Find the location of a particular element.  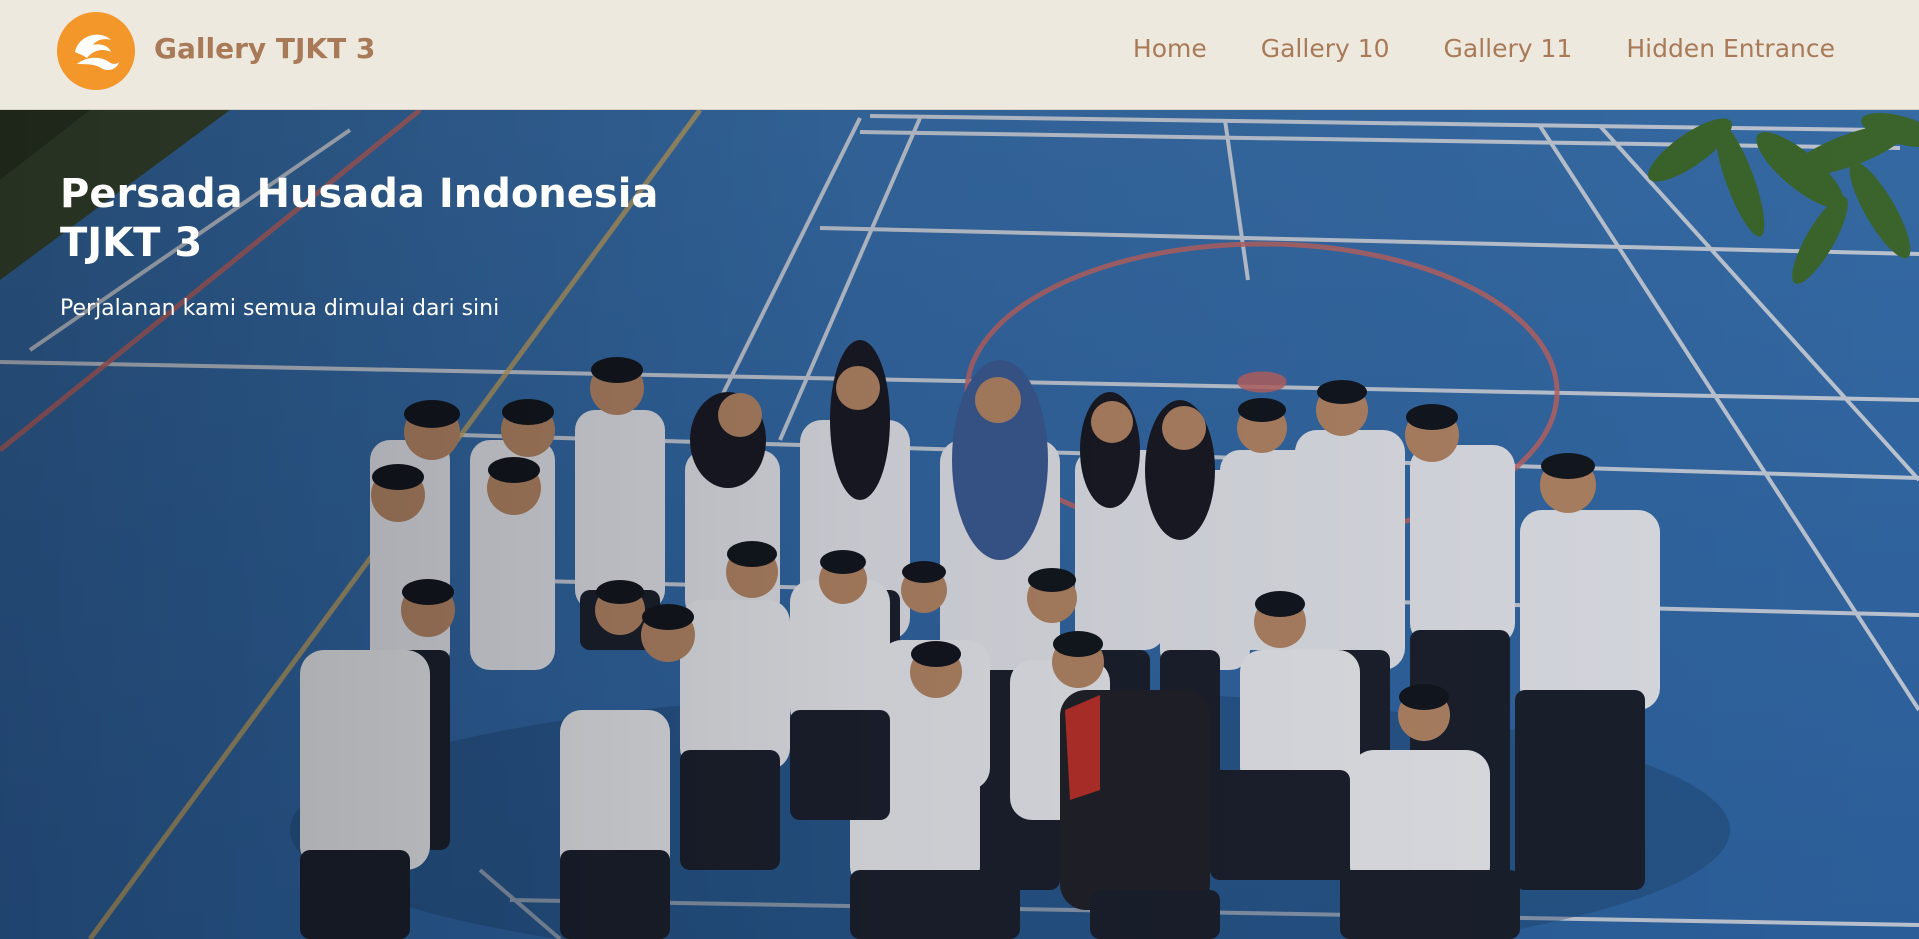

nav-link-gallery-11: Gallery 11 is located at coordinates (1508, 48).